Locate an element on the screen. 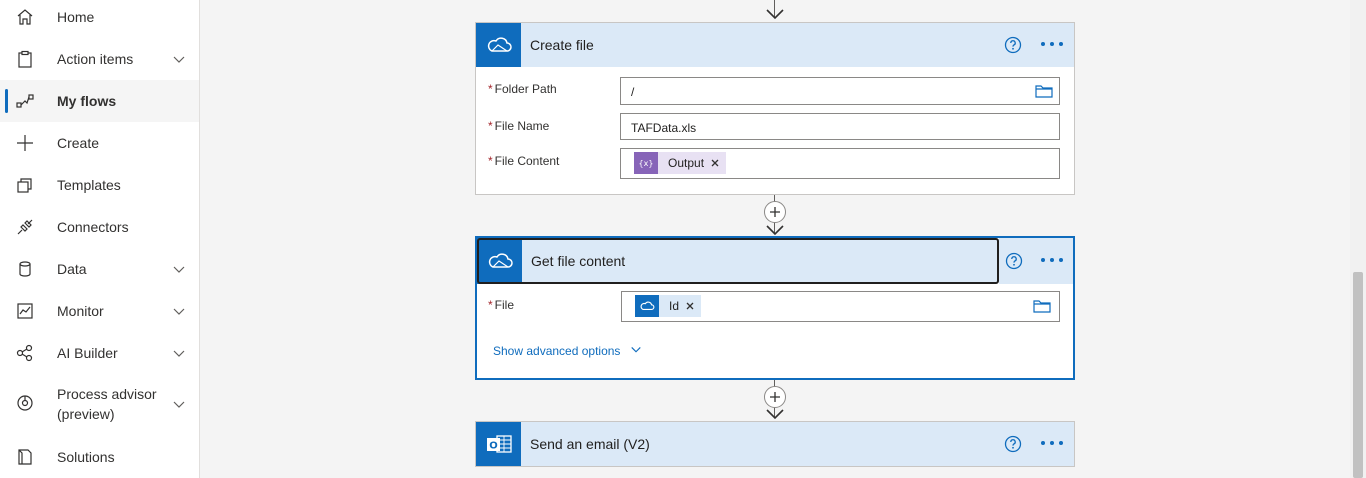 The image size is (1366, 478). database-icon is located at coordinates (25, 269).